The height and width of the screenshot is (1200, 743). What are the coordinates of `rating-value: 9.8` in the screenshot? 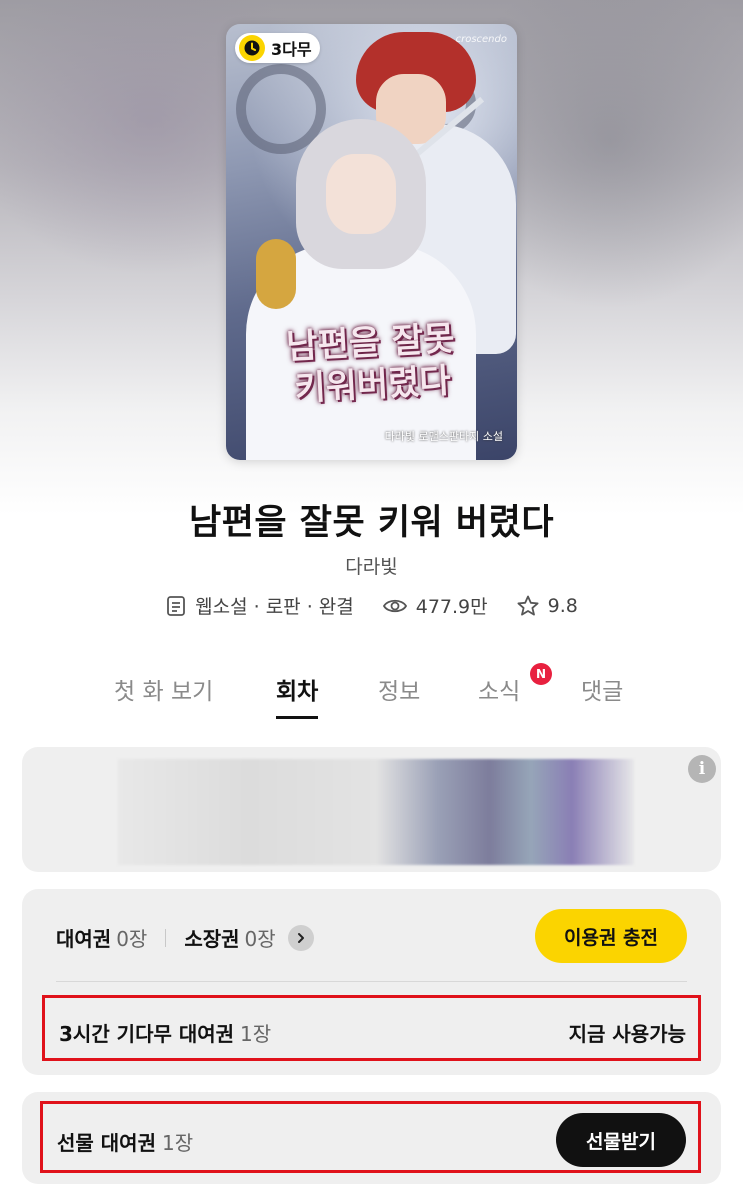 It's located at (562, 605).